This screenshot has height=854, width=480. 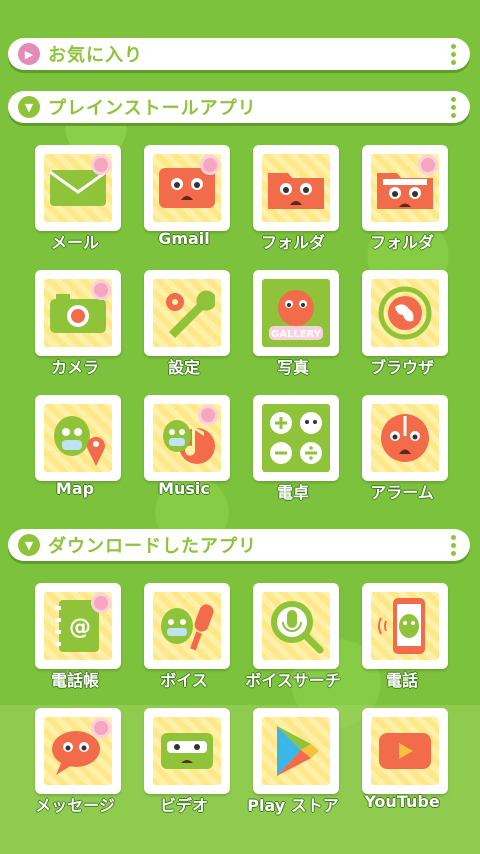 I want to click on app-voice-search: ボイスサーチ, so click(x=293, y=637).